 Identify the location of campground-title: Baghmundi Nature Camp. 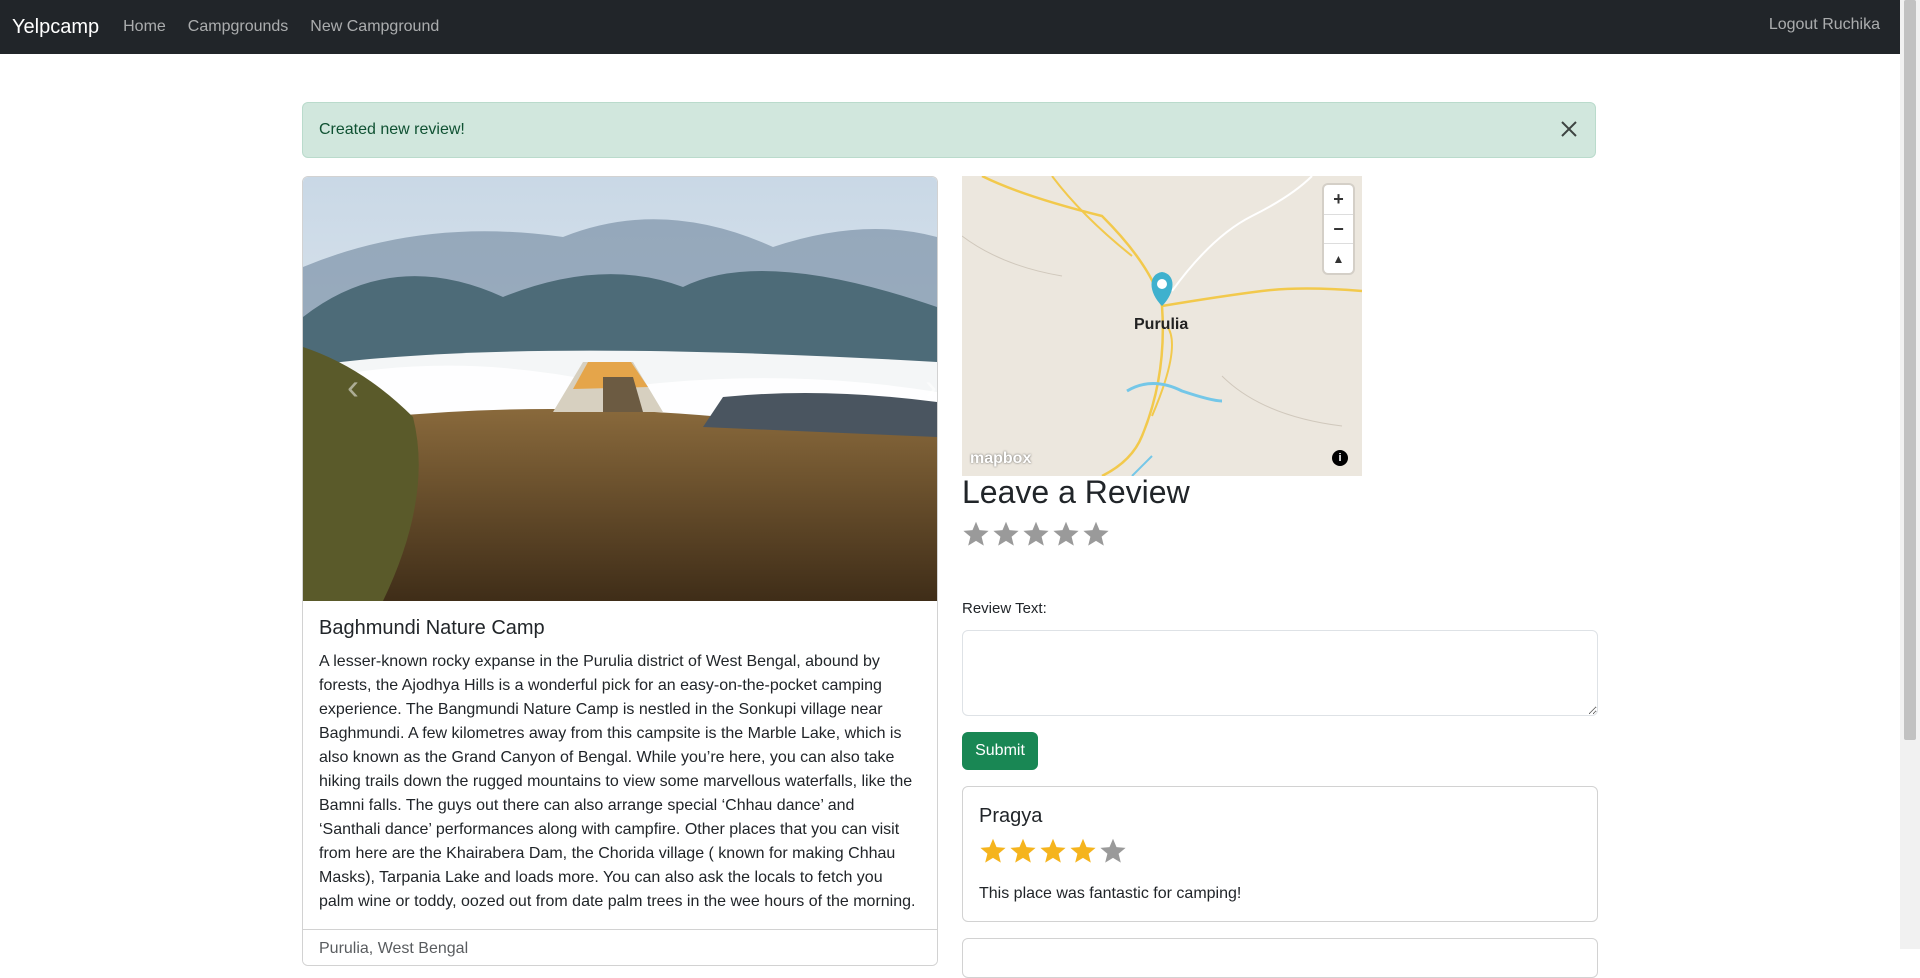
(432, 628).